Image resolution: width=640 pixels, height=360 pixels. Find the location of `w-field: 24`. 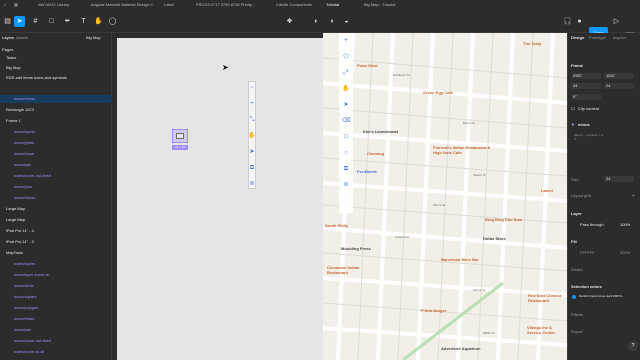

w-field: 24 is located at coordinates (586, 86).